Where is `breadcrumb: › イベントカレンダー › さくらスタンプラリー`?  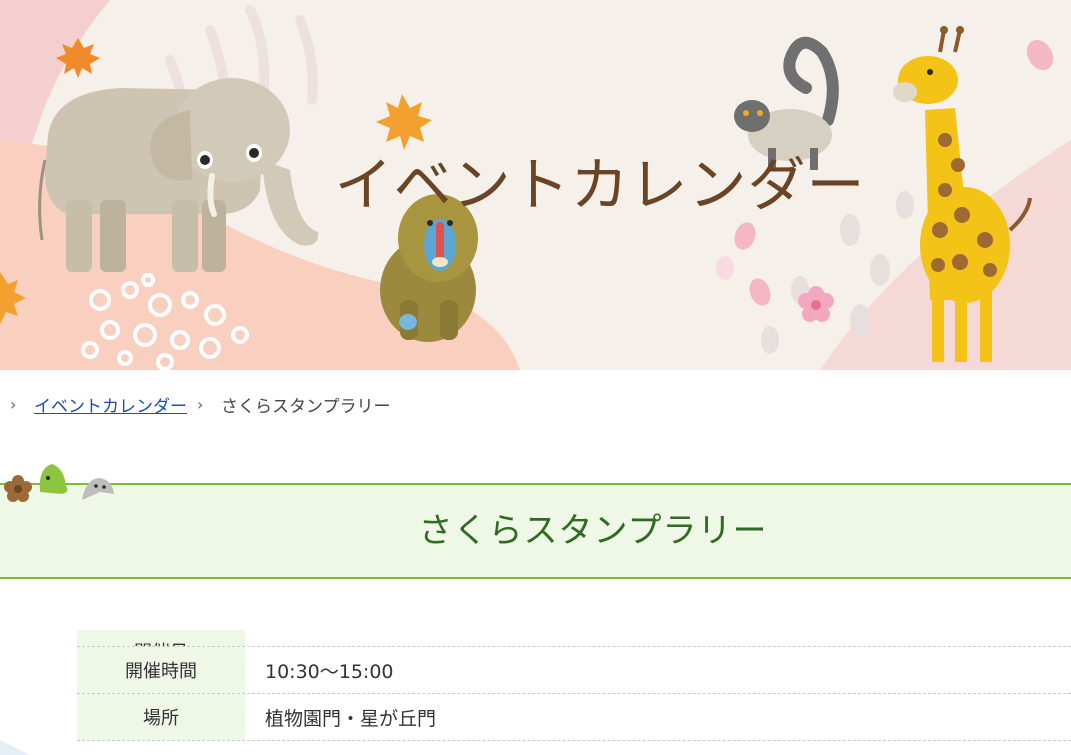 breadcrumb: › イベントカレンダー › さくらスタンプラリー is located at coordinates (195, 404).